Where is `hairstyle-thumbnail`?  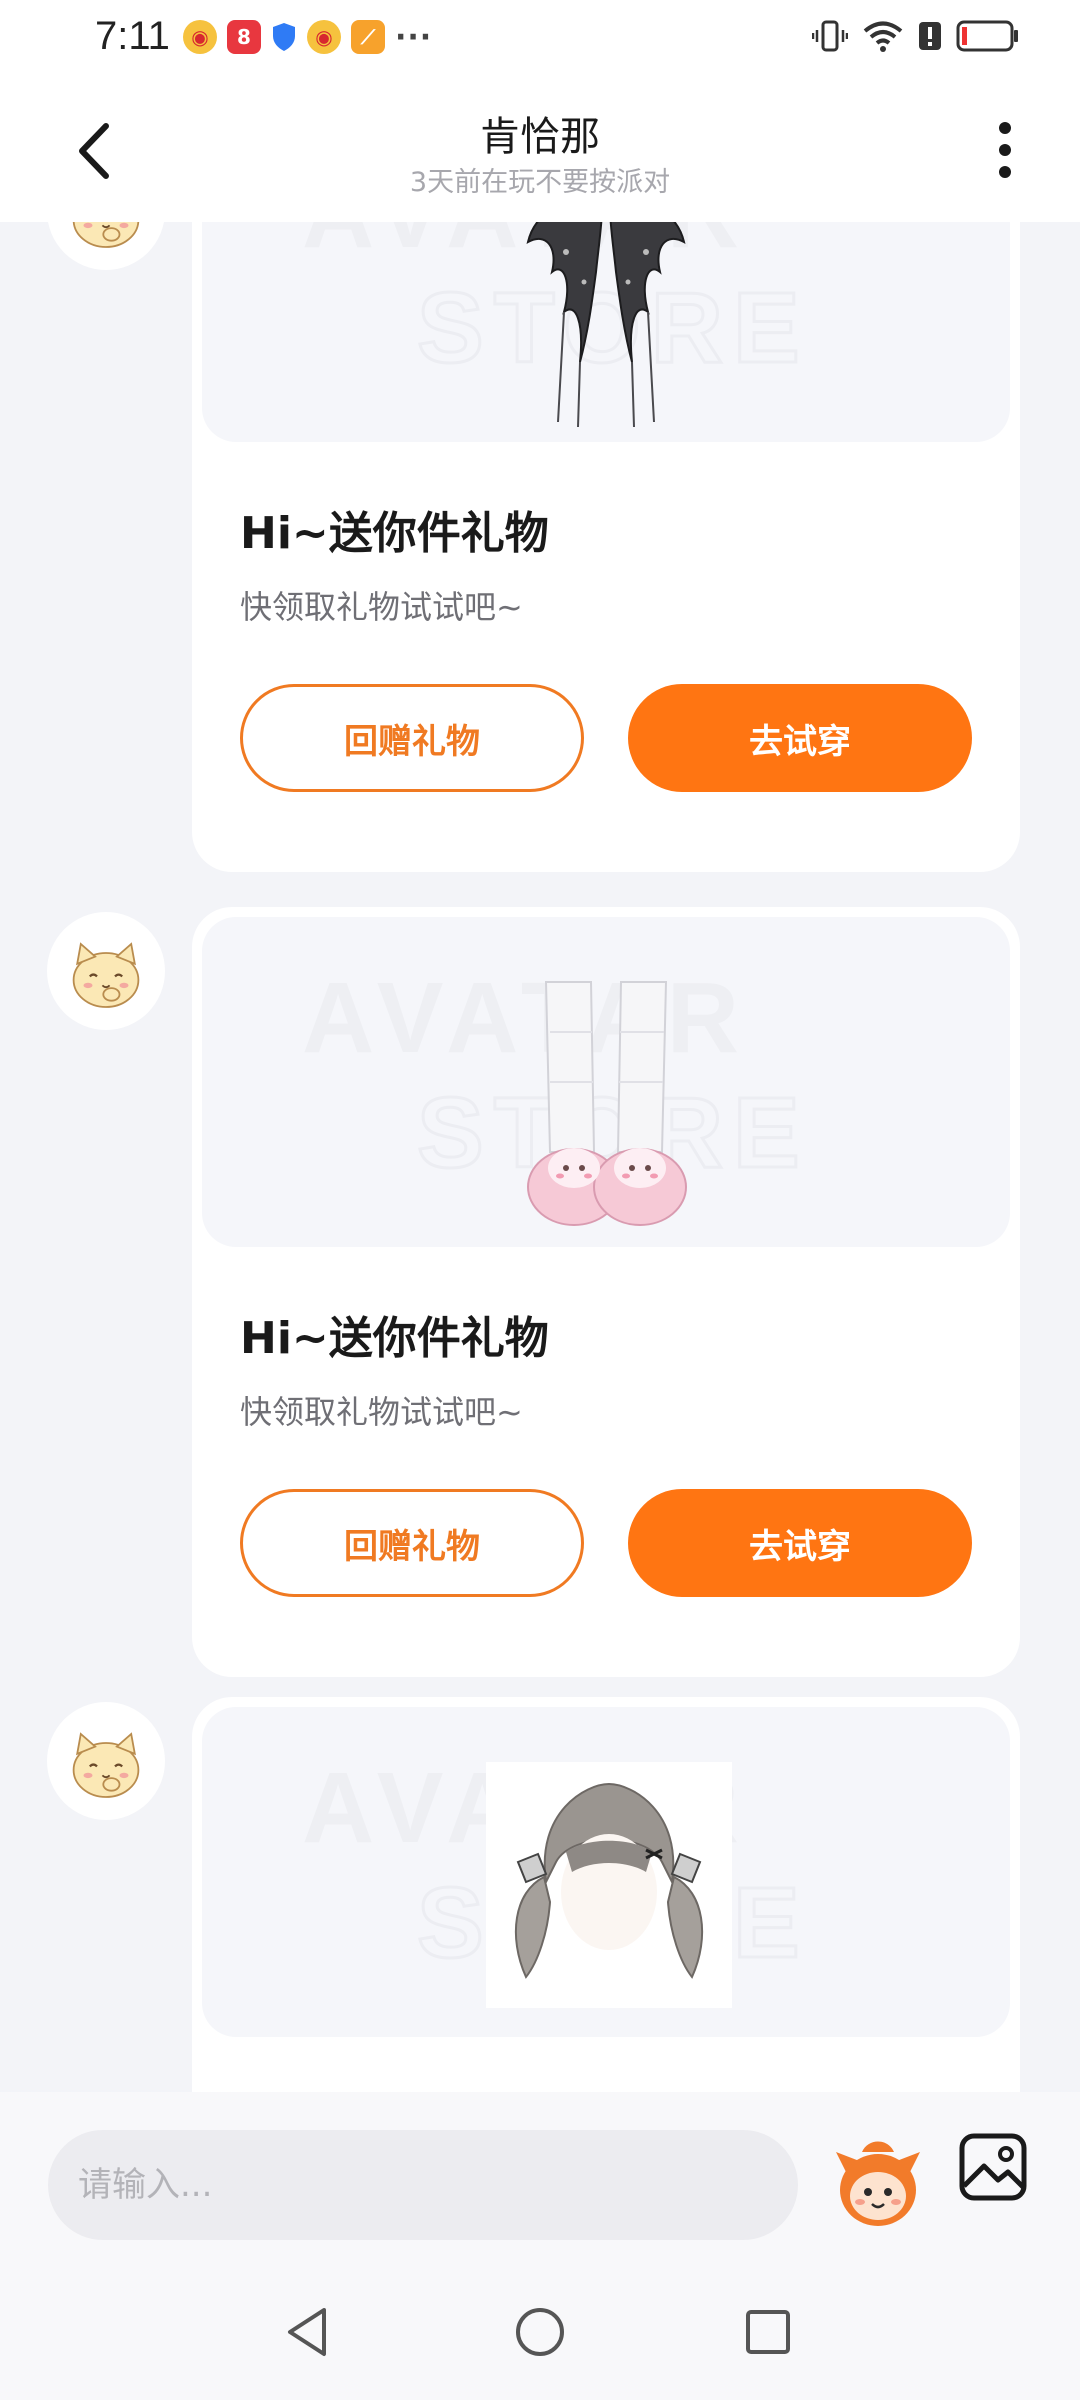 hairstyle-thumbnail is located at coordinates (609, 1885).